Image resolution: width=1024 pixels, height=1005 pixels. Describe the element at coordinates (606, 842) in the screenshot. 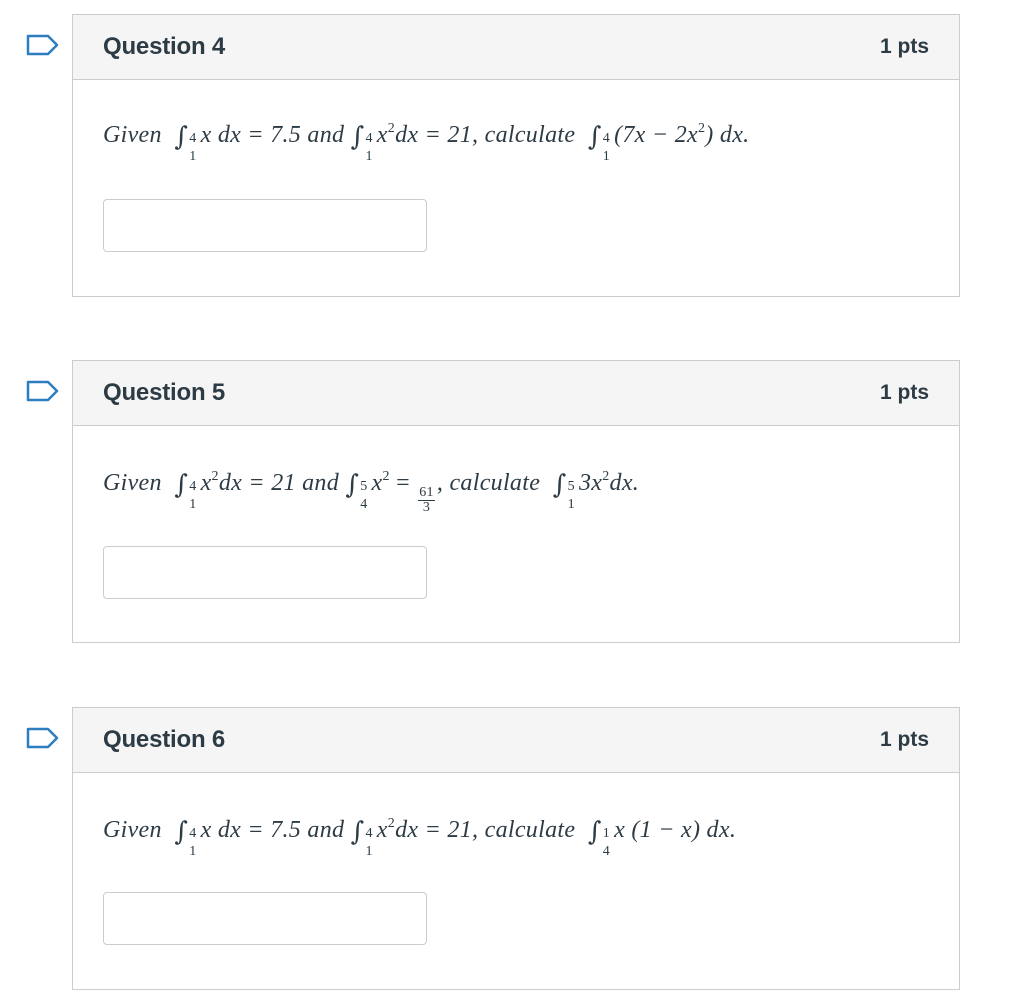

I see `integral-limits: 14` at that location.